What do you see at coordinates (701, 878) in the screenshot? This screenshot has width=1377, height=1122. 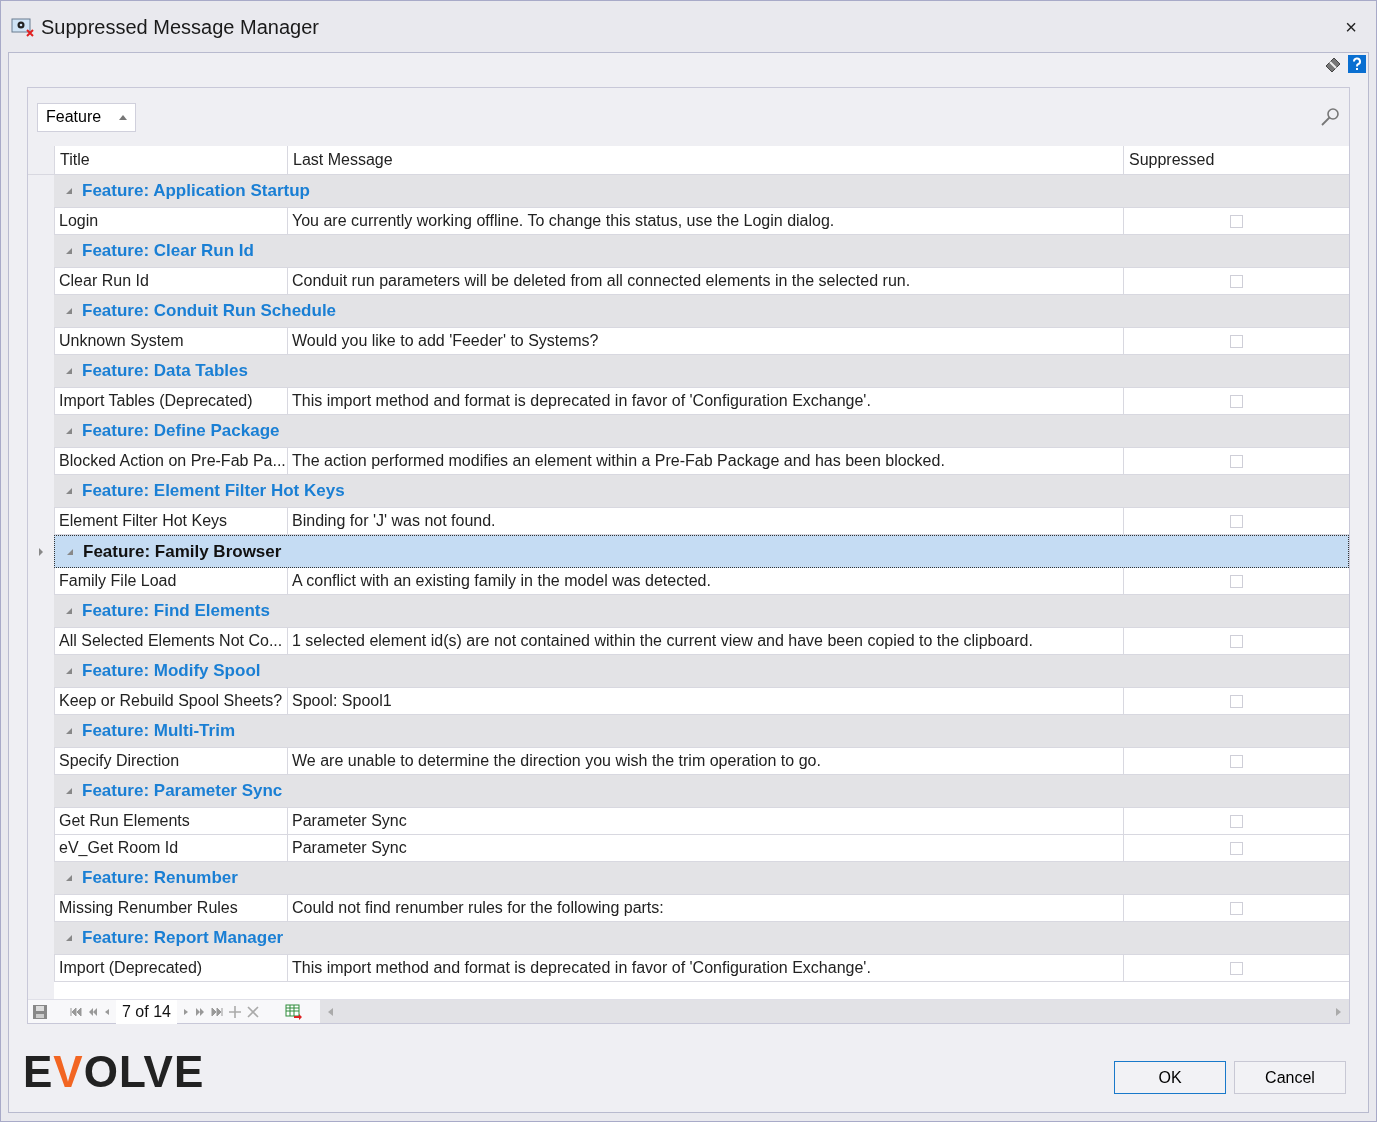 I see `group-row: Feature: Renumber` at bounding box center [701, 878].